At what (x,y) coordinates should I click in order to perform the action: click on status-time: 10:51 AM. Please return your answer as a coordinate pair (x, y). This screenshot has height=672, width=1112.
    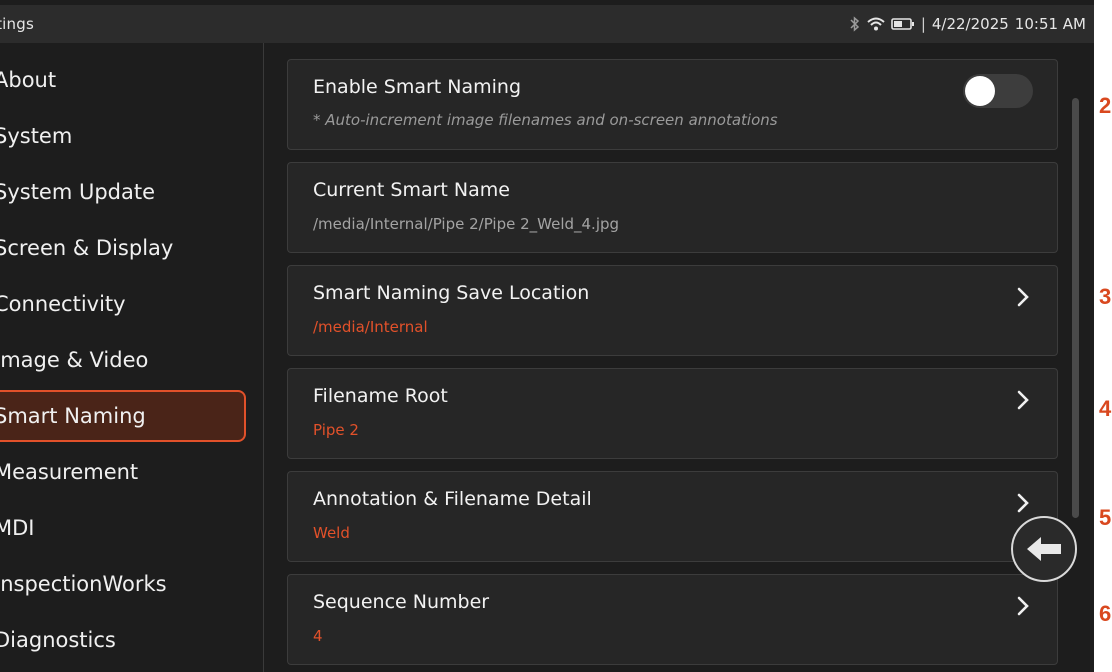
    Looking at the image, I should click on (1050, 24).